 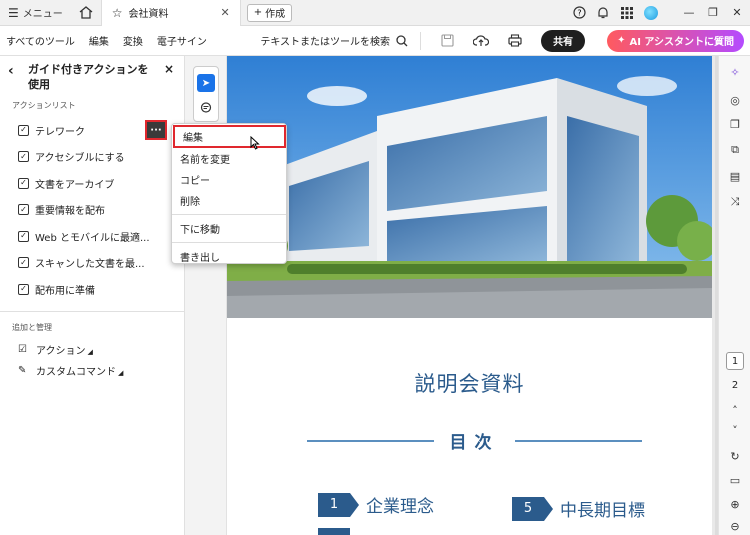 What do you see at coordinates (206, 94) in the screenshot?
I see `tool-group: ➤` at bounding box center [206, 94].